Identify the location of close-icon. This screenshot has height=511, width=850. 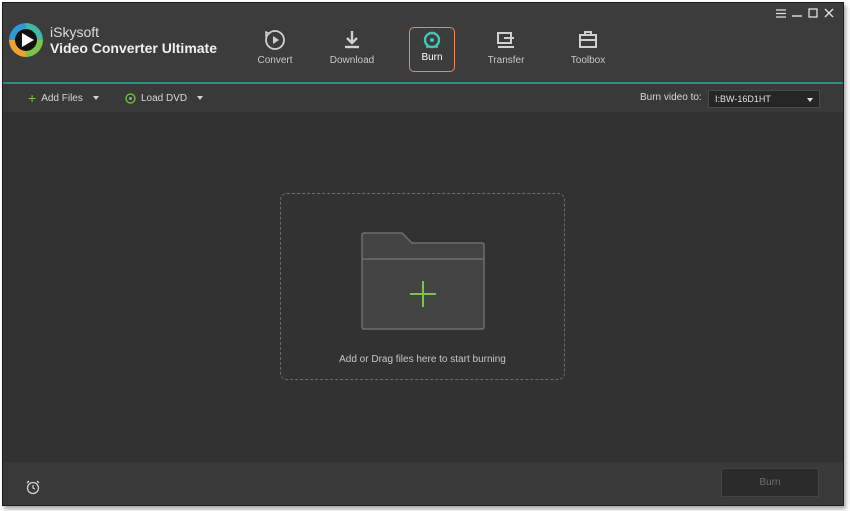
(829, 13).